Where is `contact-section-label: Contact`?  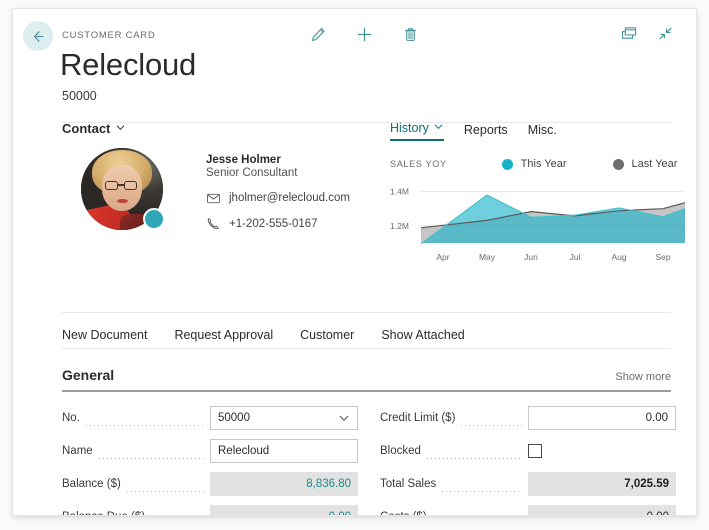 contact-section-label: Contact is located at coordinates (86, 128).